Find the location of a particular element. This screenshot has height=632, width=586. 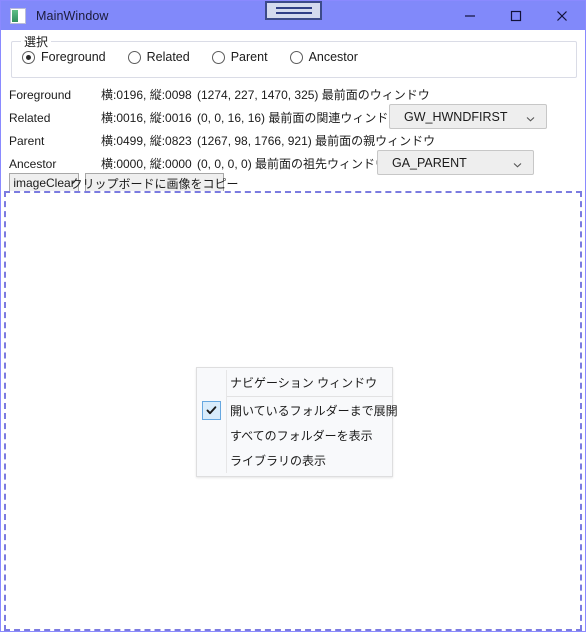

image-clear-button: imageClear is located at coordinates (44, 183).